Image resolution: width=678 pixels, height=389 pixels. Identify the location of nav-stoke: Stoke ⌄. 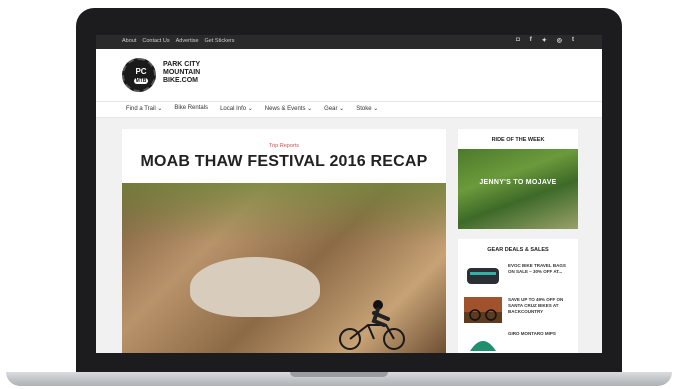
(367, 108).